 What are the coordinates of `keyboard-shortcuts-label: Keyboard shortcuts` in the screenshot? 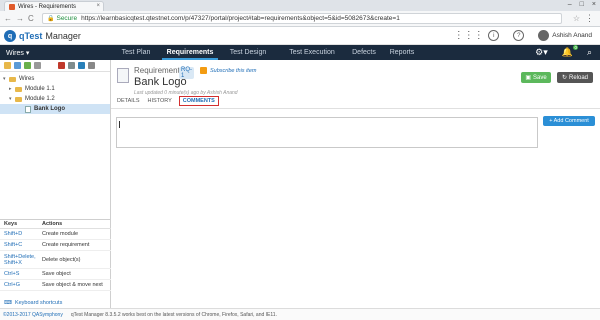 It's located at (38, 303).